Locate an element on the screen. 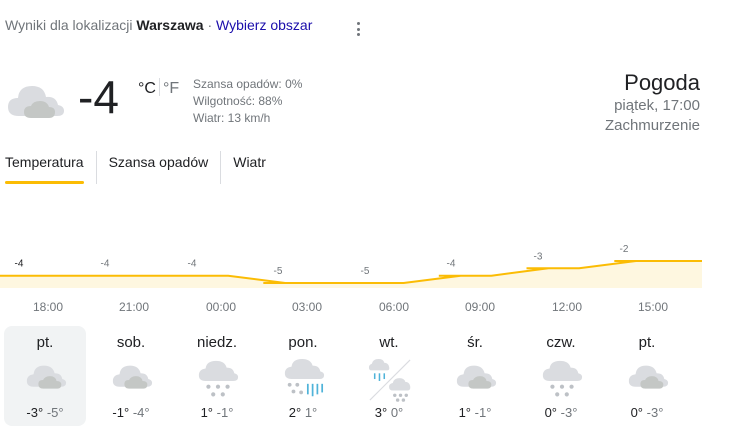 The width and height of the screenshot is (750, 437). day-card: sob. -1° -4° is located at coordinates (131, 376).